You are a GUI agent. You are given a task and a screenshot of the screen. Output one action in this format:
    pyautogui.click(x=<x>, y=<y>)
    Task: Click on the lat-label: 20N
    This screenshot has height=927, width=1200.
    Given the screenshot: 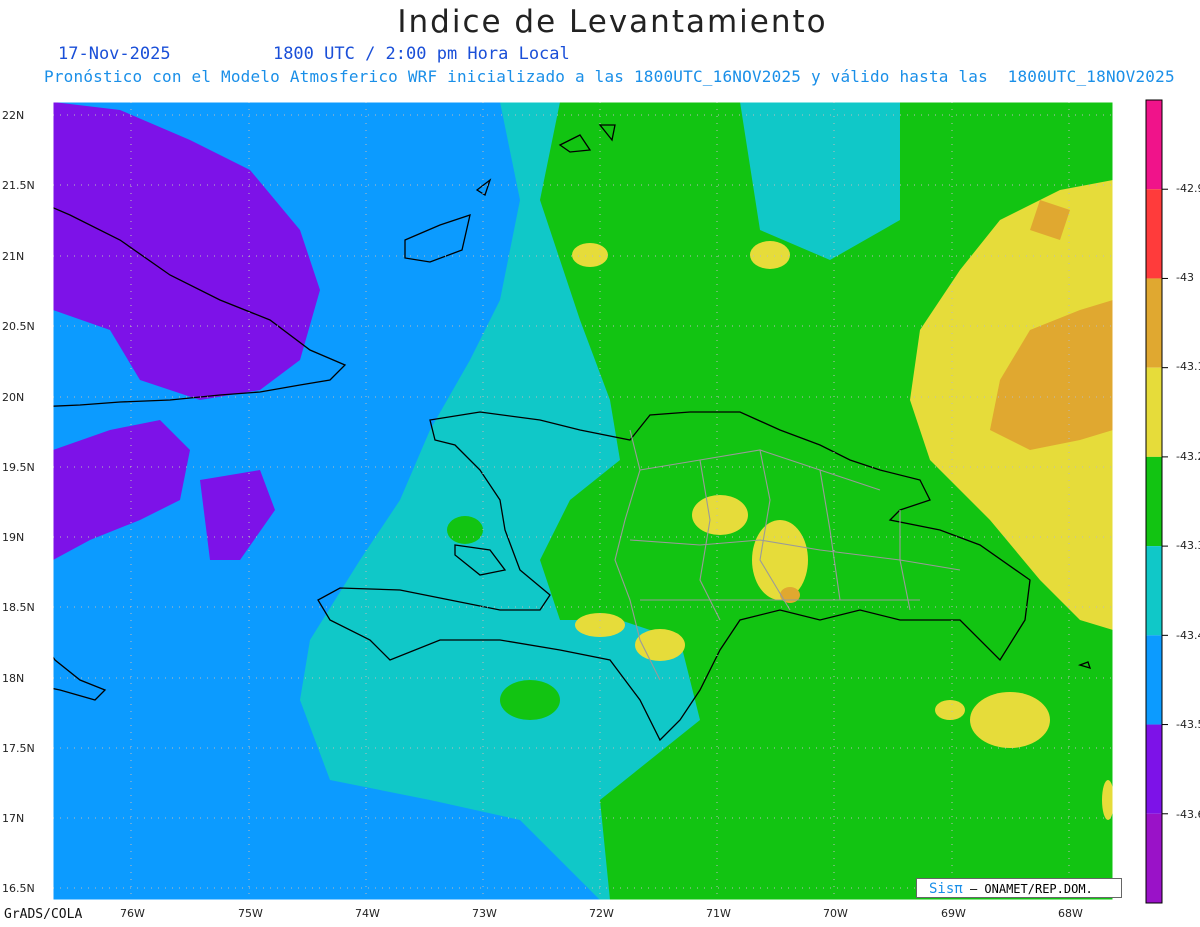 What is the action you would take?
    pyautogui.click(x=13, y=397)
    